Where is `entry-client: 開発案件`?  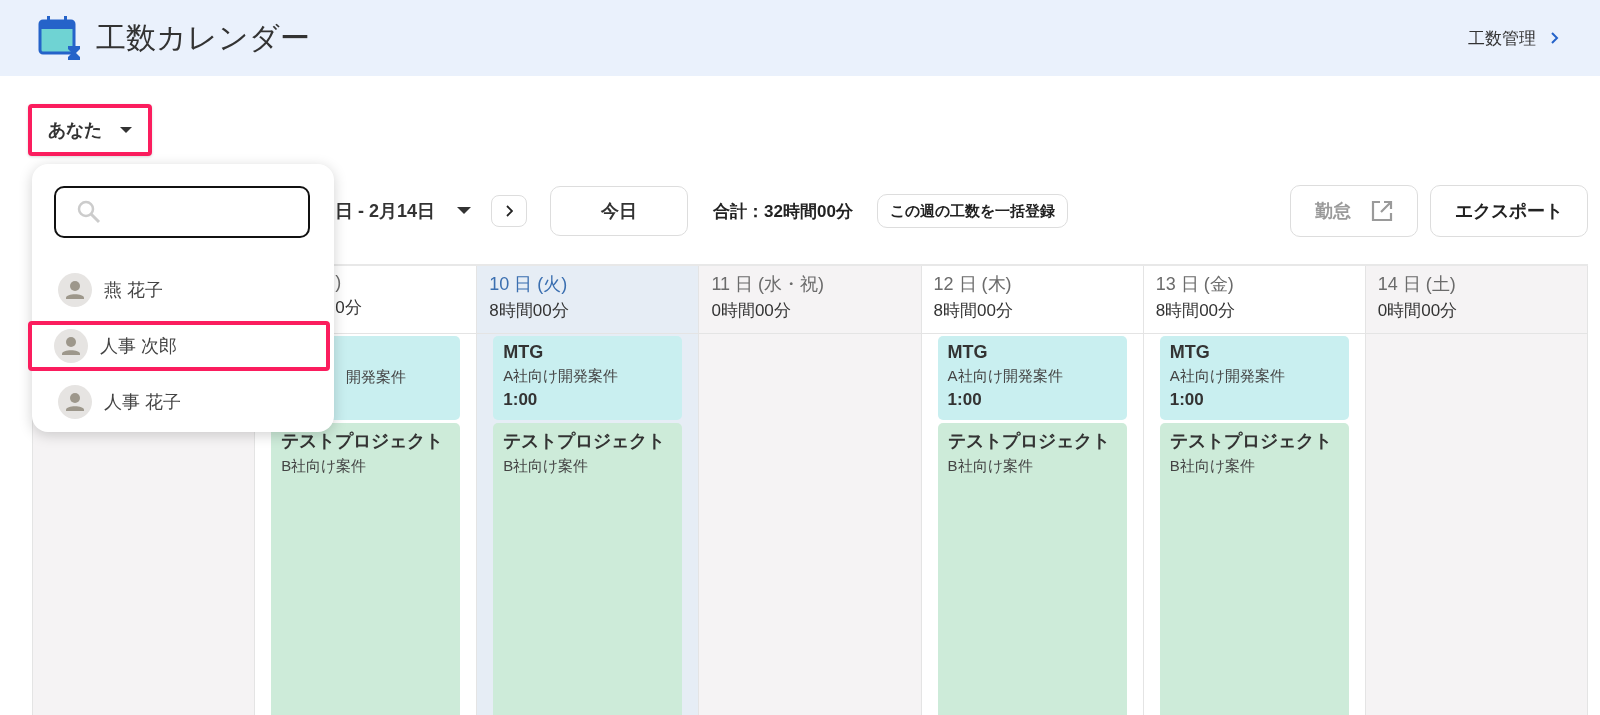 entry-client: 開発案件 is located at coordinates (377, 377).